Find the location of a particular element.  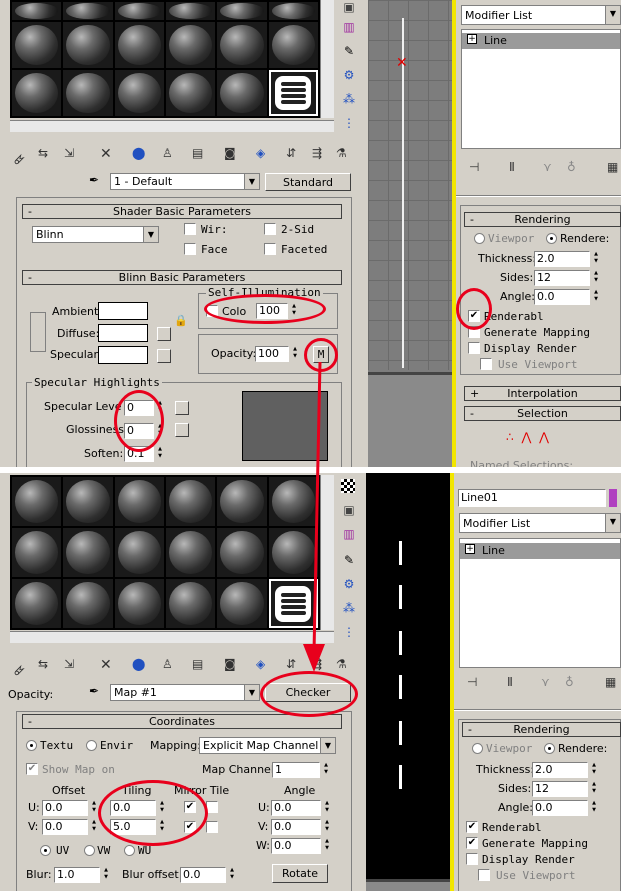

blur-field: 1.0 is located at coordinates (77, 875).